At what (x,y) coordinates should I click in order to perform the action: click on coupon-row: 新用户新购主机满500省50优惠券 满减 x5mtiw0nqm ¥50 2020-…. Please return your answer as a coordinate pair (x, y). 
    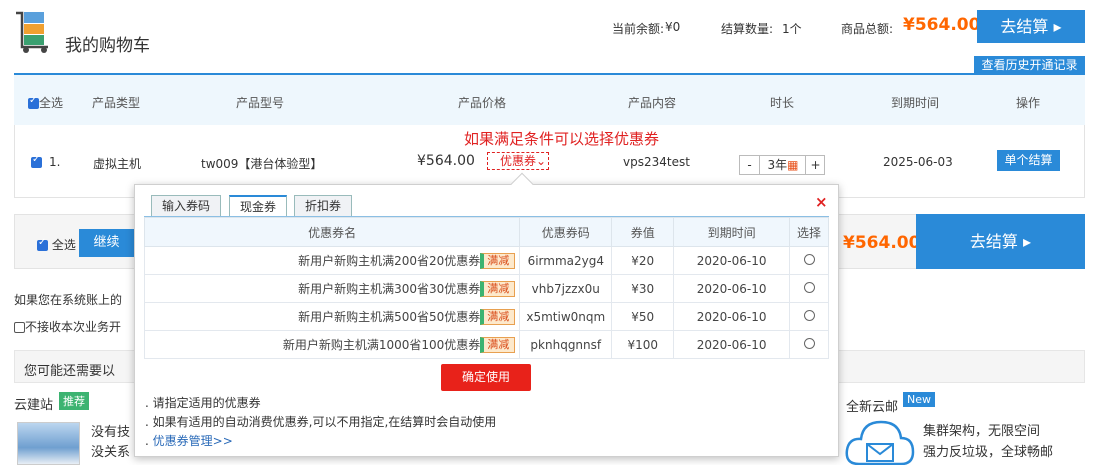
    Looking at the image, I should click on (486, 316).